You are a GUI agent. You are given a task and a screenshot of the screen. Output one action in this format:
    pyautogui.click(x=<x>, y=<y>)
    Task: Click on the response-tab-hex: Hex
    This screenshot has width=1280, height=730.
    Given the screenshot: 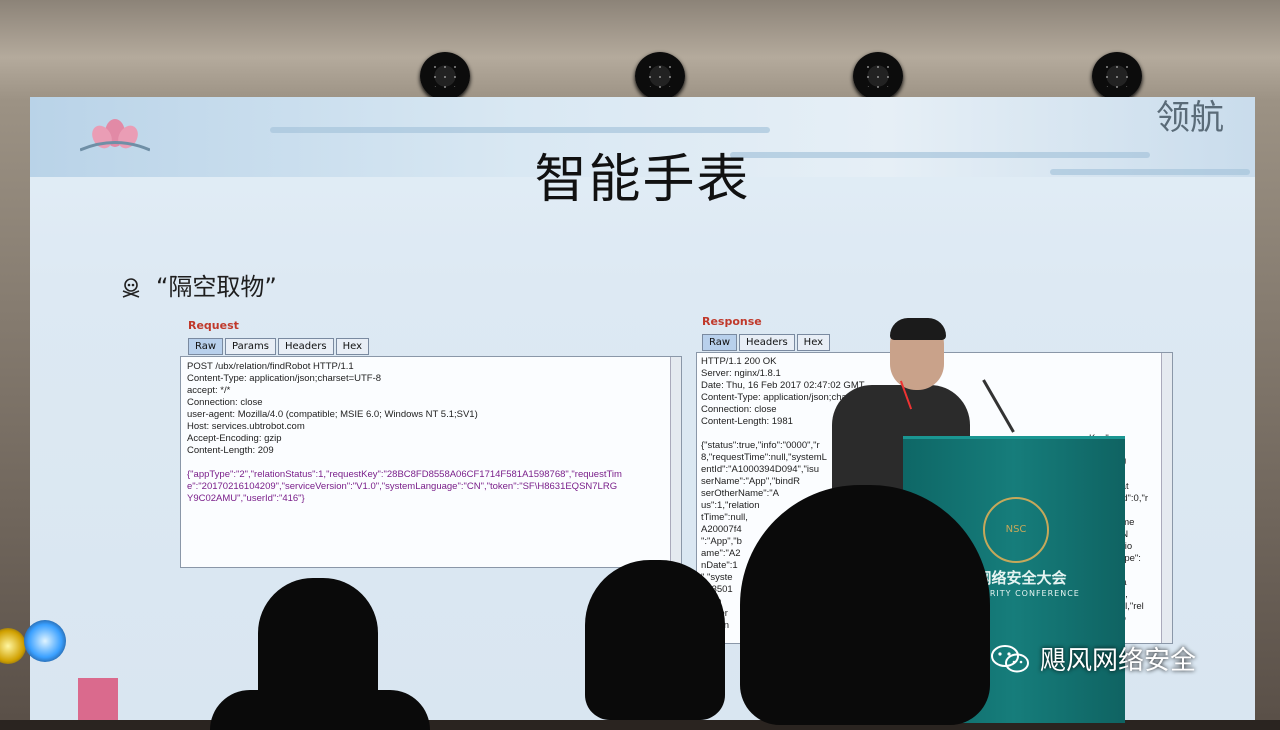 What is the action you would take?
    pyautogui.click(x=813, y=342)
    